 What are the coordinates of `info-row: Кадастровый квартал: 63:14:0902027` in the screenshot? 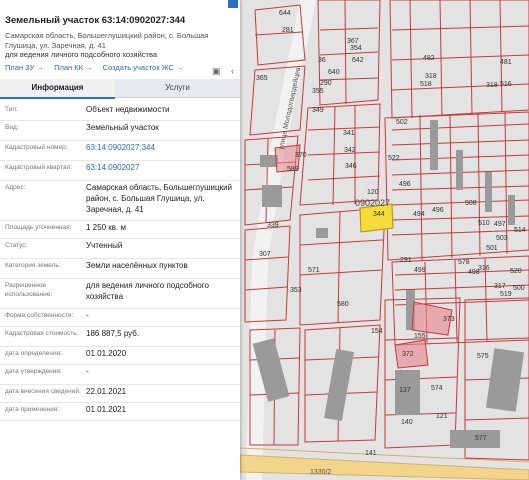 It's located at (120, 170).